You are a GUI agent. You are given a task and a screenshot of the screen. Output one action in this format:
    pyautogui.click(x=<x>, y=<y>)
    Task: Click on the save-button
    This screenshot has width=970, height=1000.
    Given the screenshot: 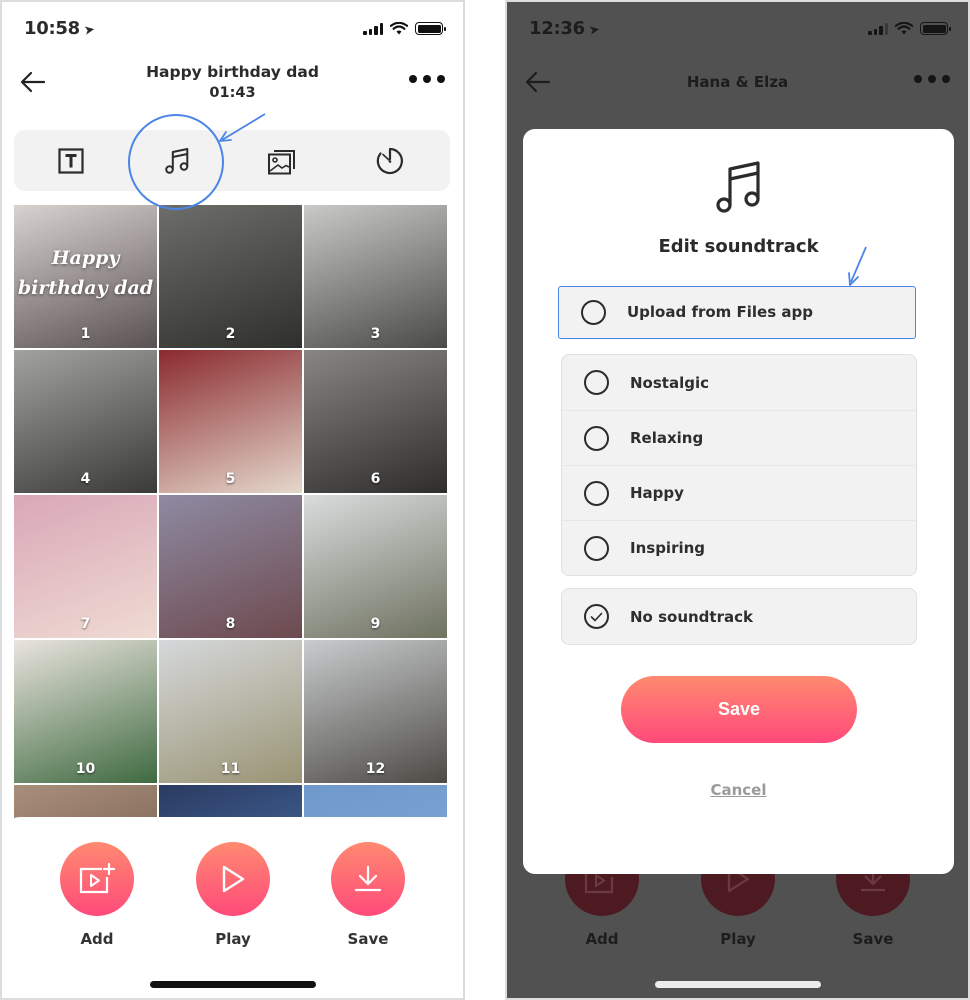 What is the action you would take?
    pyautogui.click(x=368, y=879)
    